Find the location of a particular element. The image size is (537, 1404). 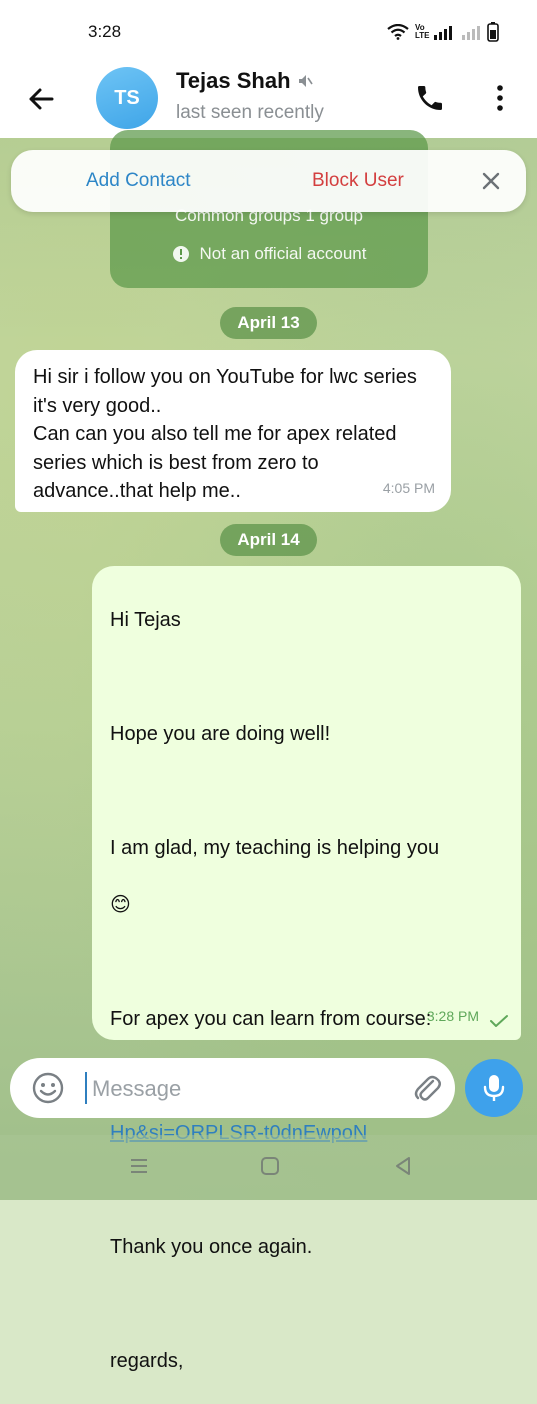

recents-icon is located at coordinates (139, 1166).